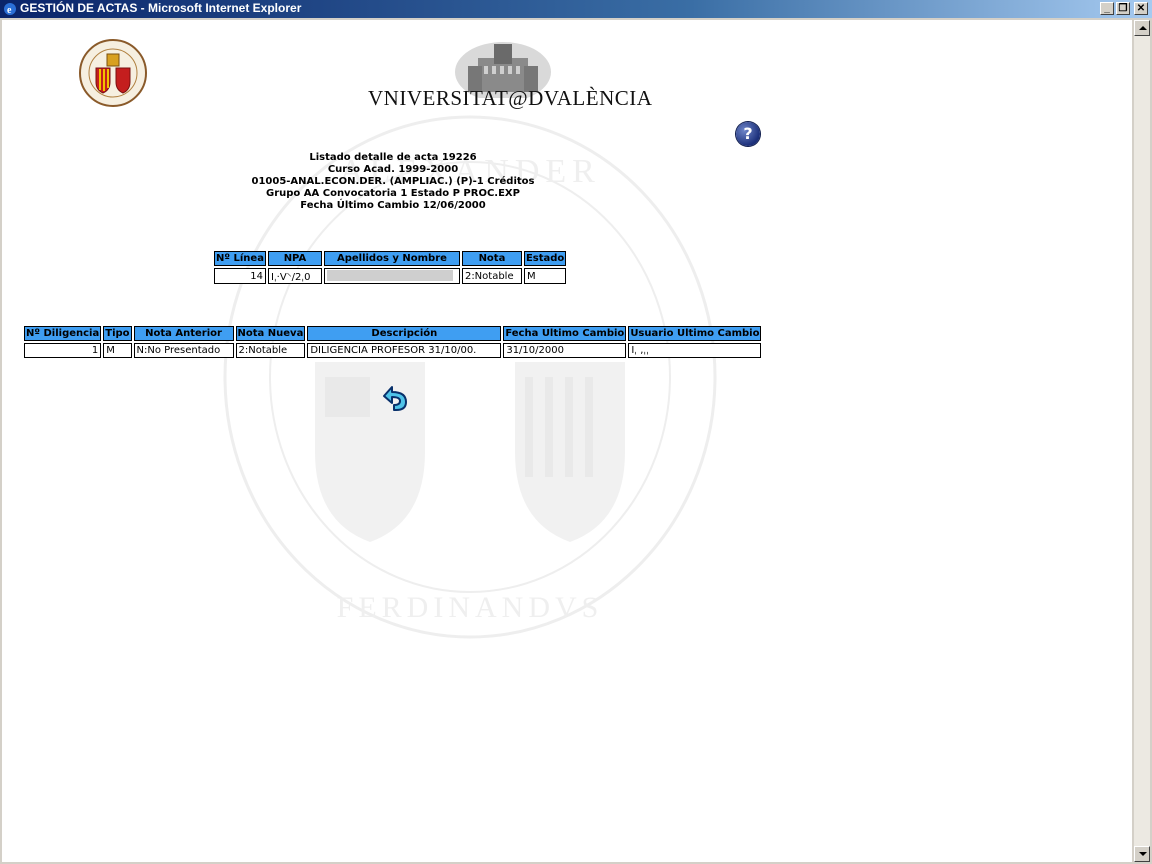  Describe the element at coordinates (183, 350) in the screenshot. I see `cell-nota-anterior: N:No Presentado` at that location.